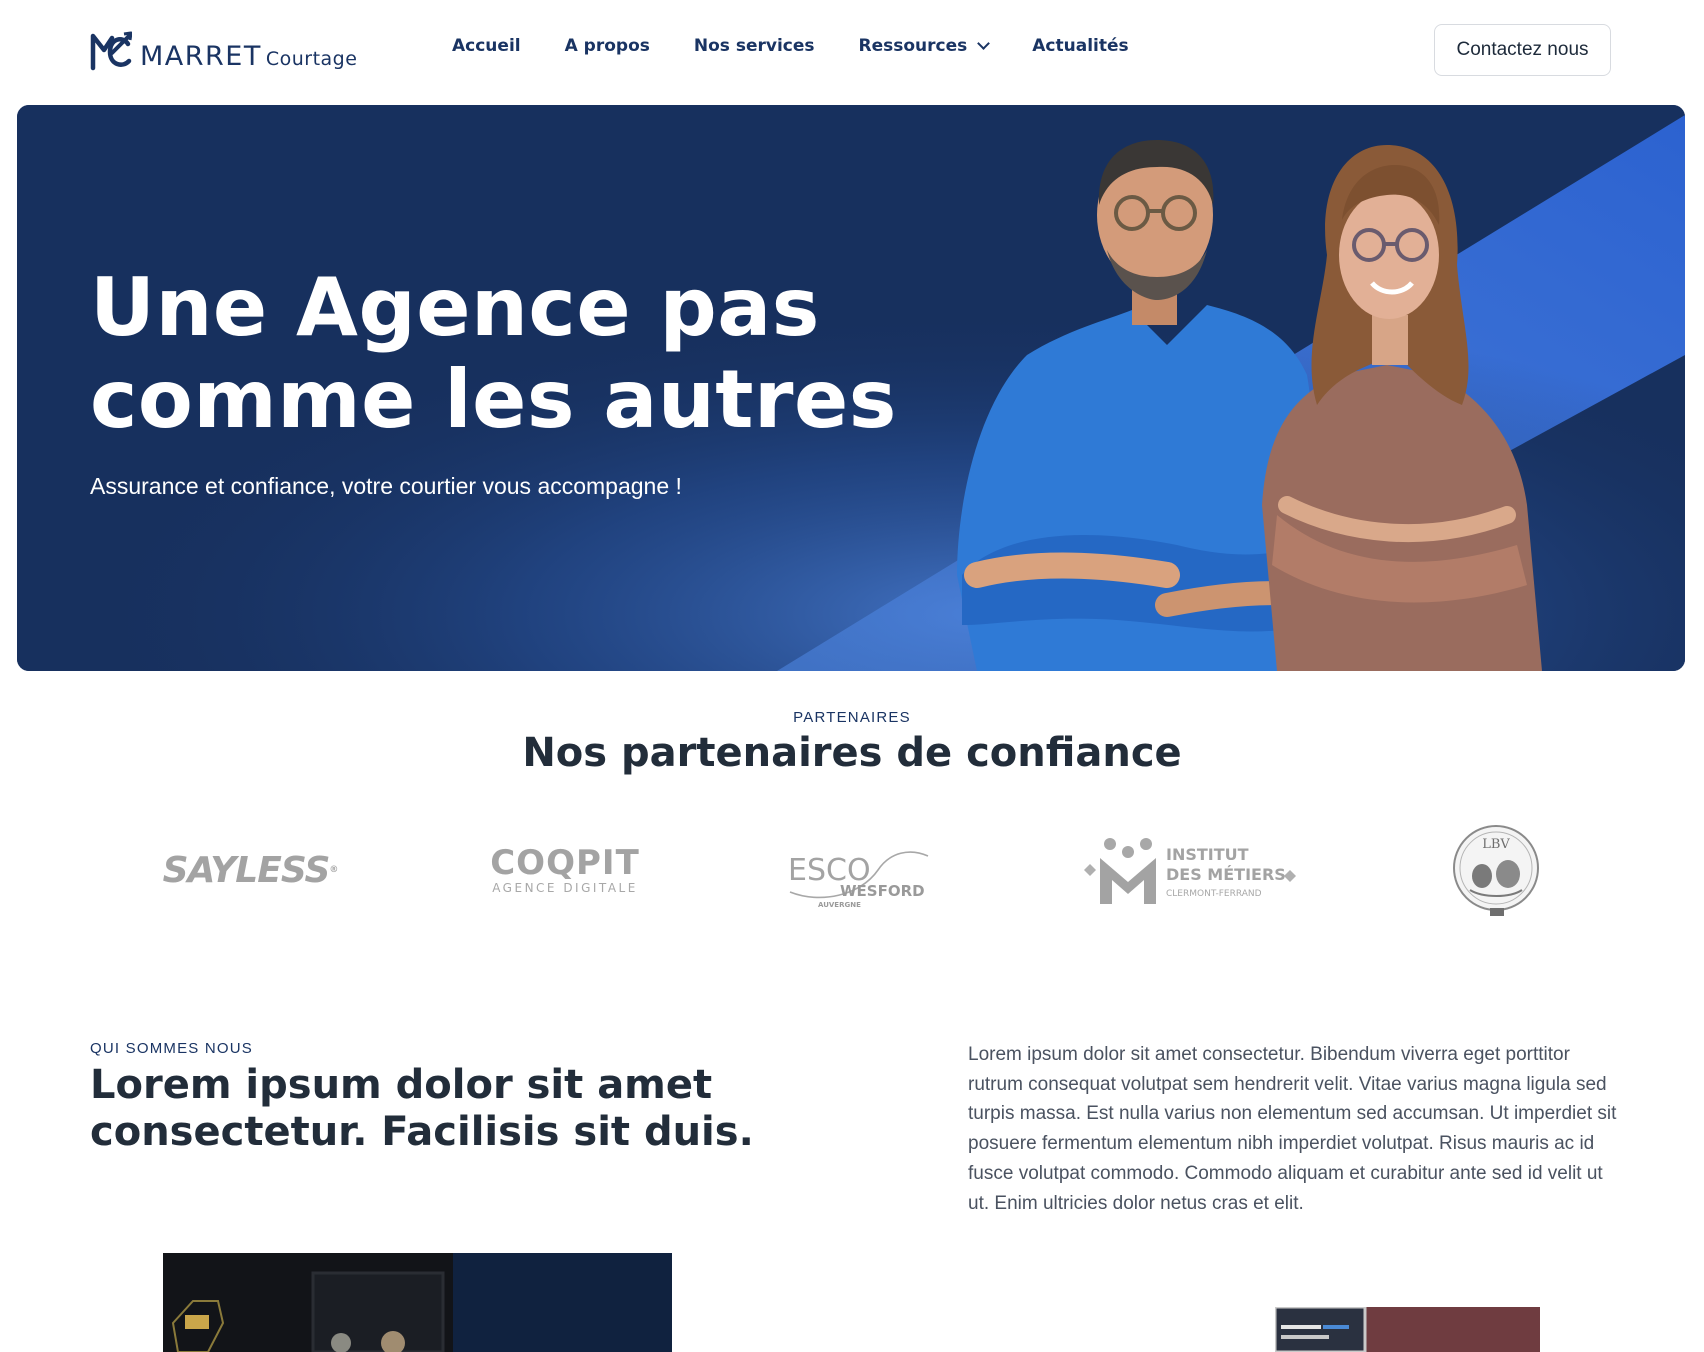  I want to click on office-screen-photo, so click(1407, 1329).